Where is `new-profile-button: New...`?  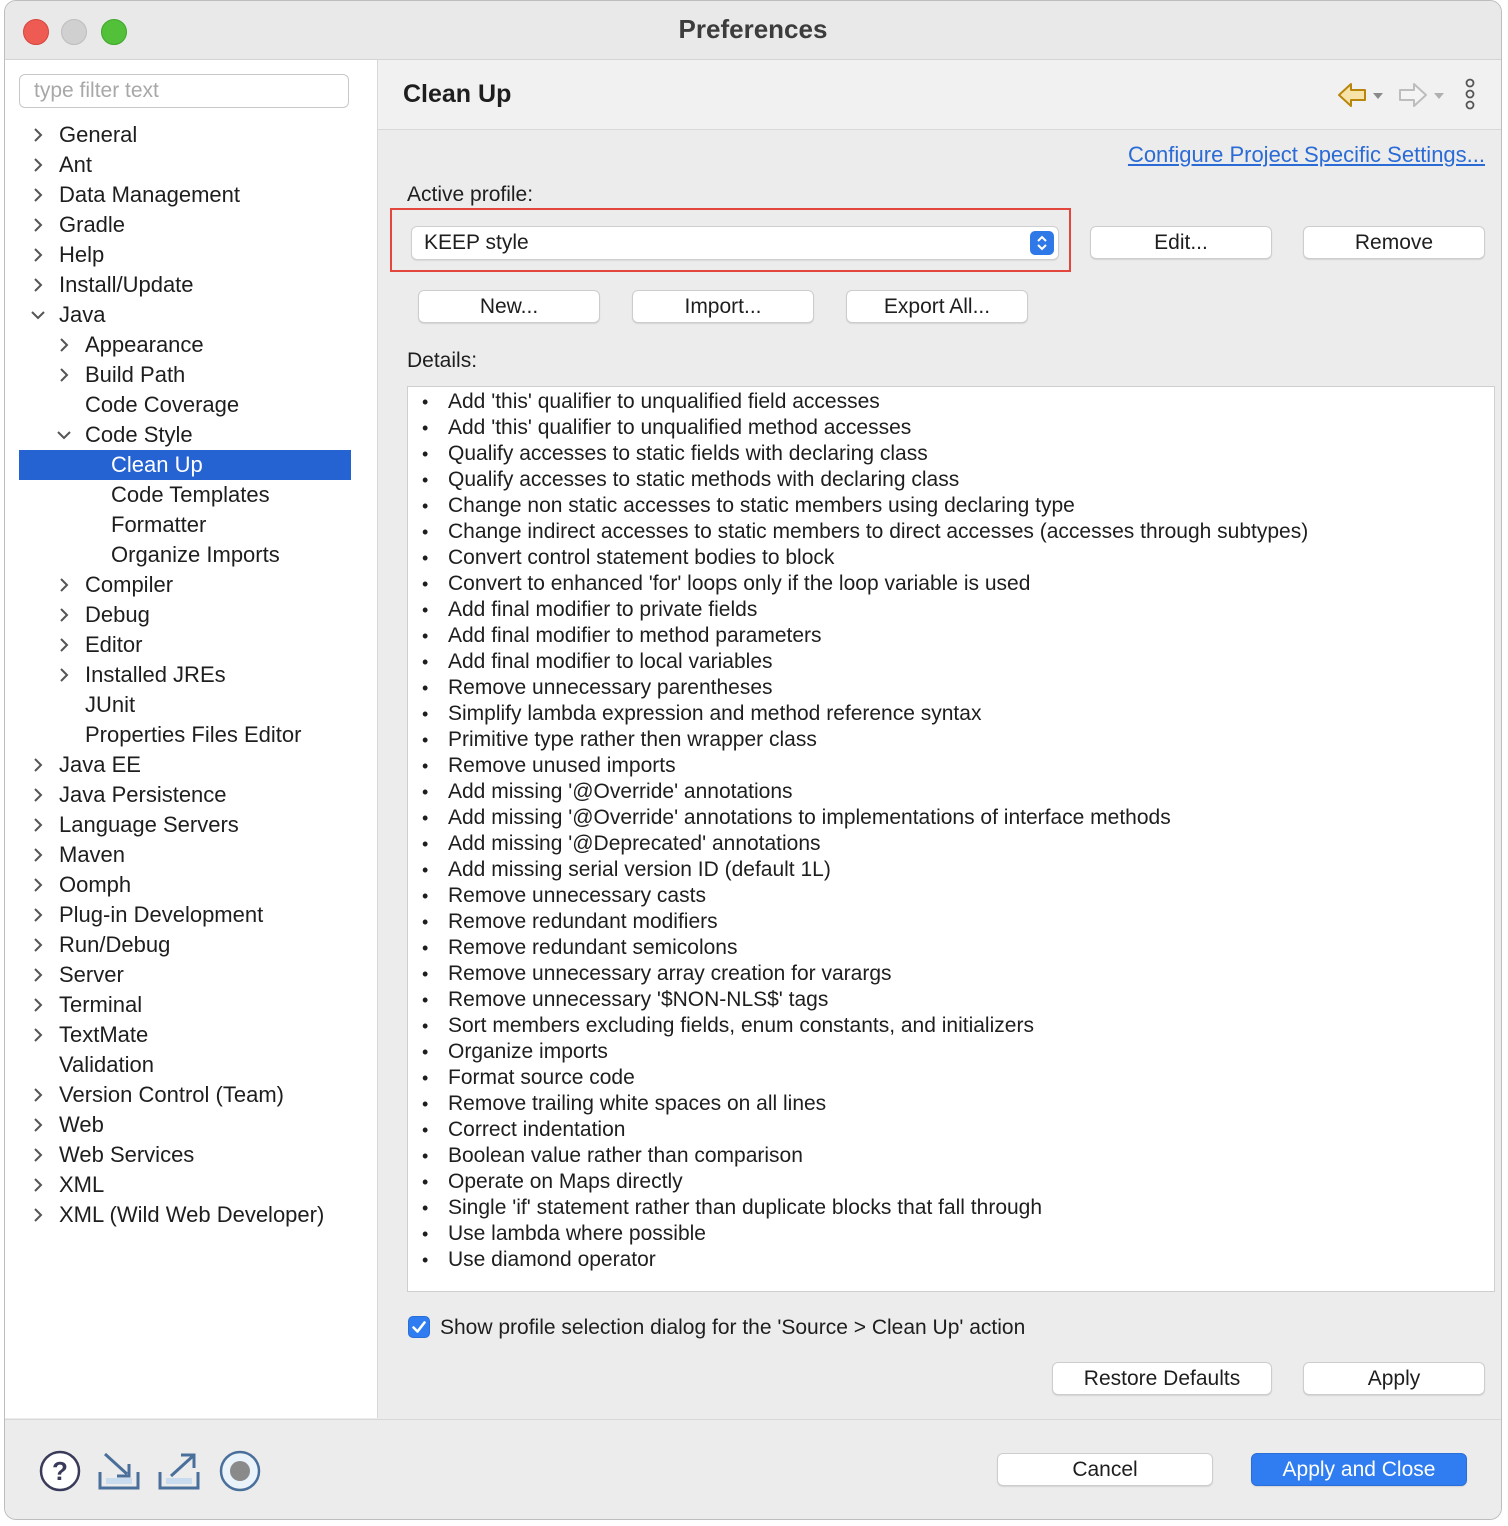
new-profile-button: New... is located at coordinates (509, 306).